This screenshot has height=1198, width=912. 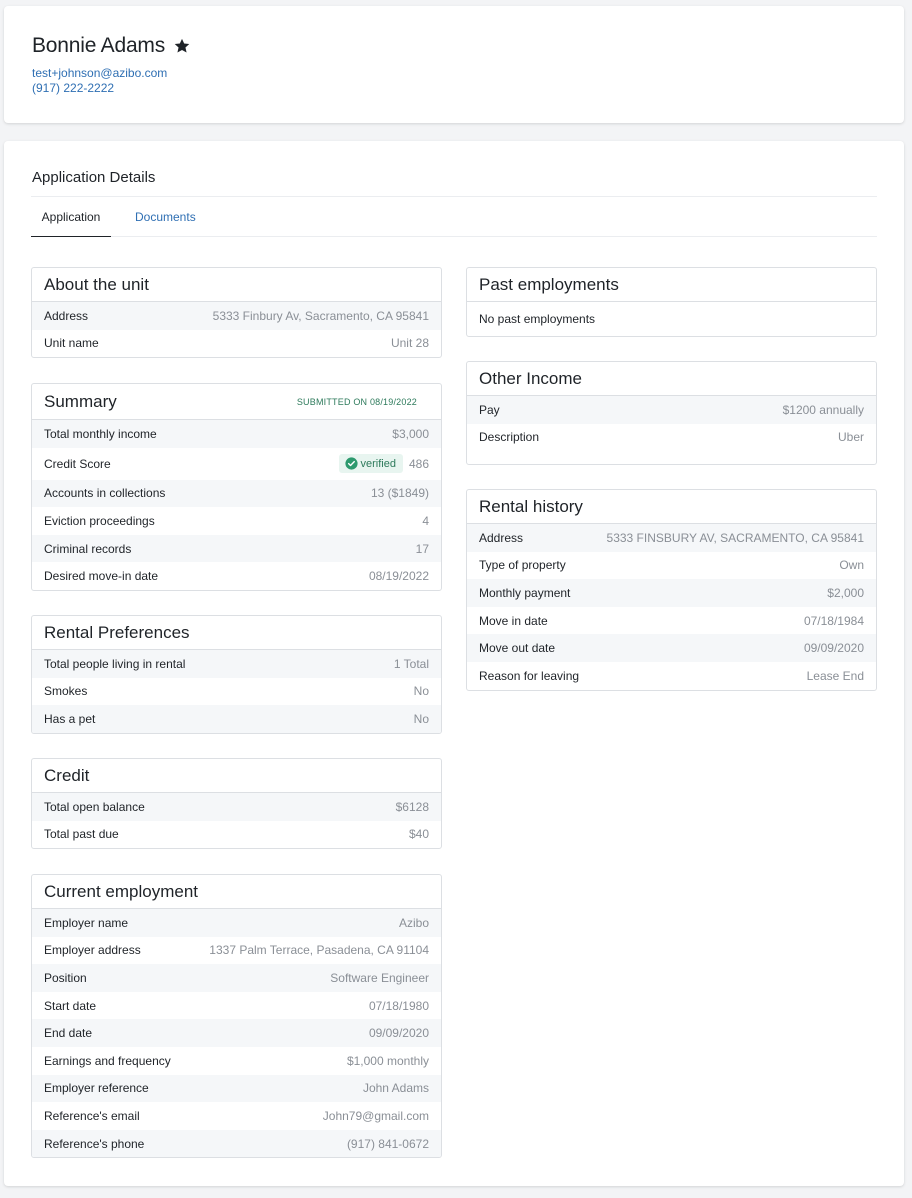 I want to click on info-row: Eviction proceedings 4, so click(x=236, y=521).